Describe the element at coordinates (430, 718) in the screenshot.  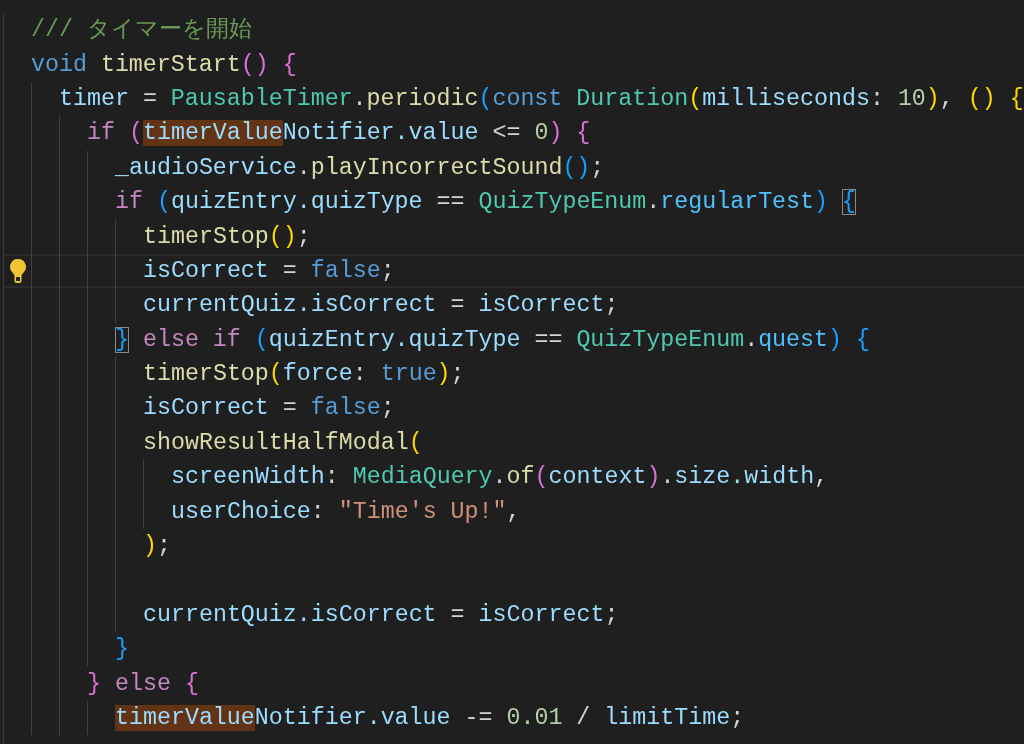
I see `code-line: timerValueNotifier.value -= 0.01 / limitTime;` at that location.